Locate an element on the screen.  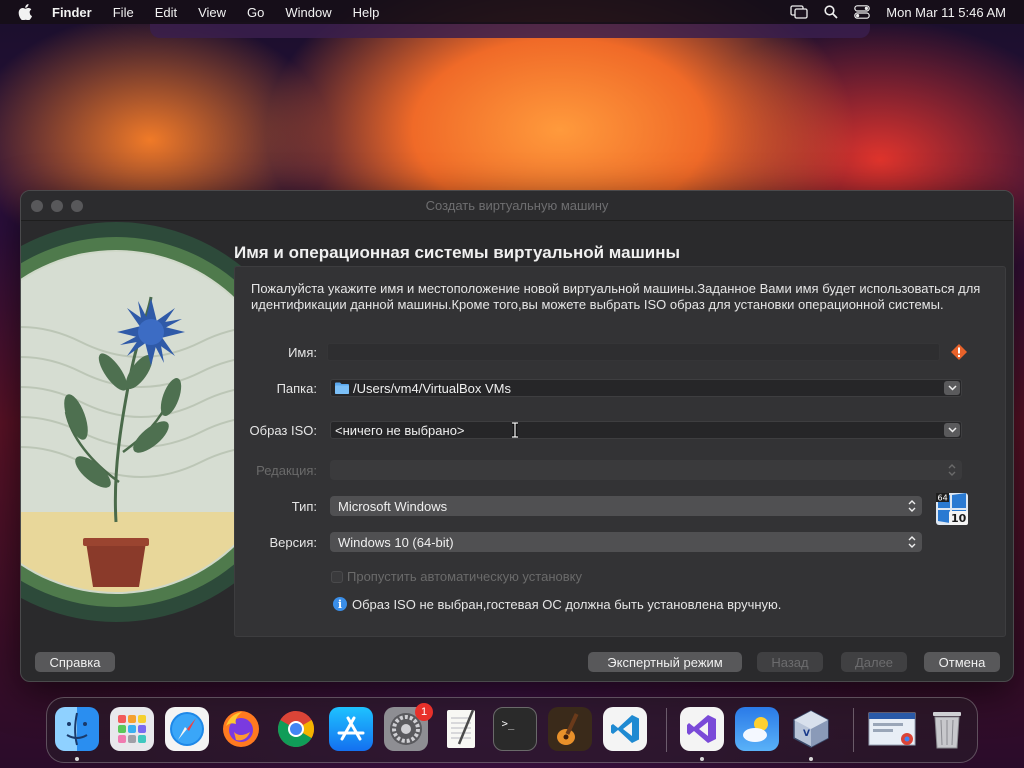
menu-go: Go is located at coordinates (255, 12).